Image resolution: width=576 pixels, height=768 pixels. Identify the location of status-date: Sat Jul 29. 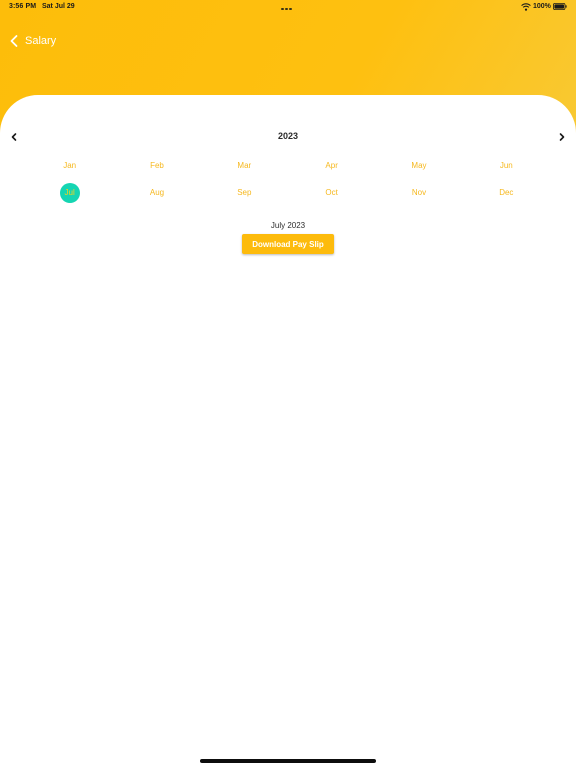
(58, 6).